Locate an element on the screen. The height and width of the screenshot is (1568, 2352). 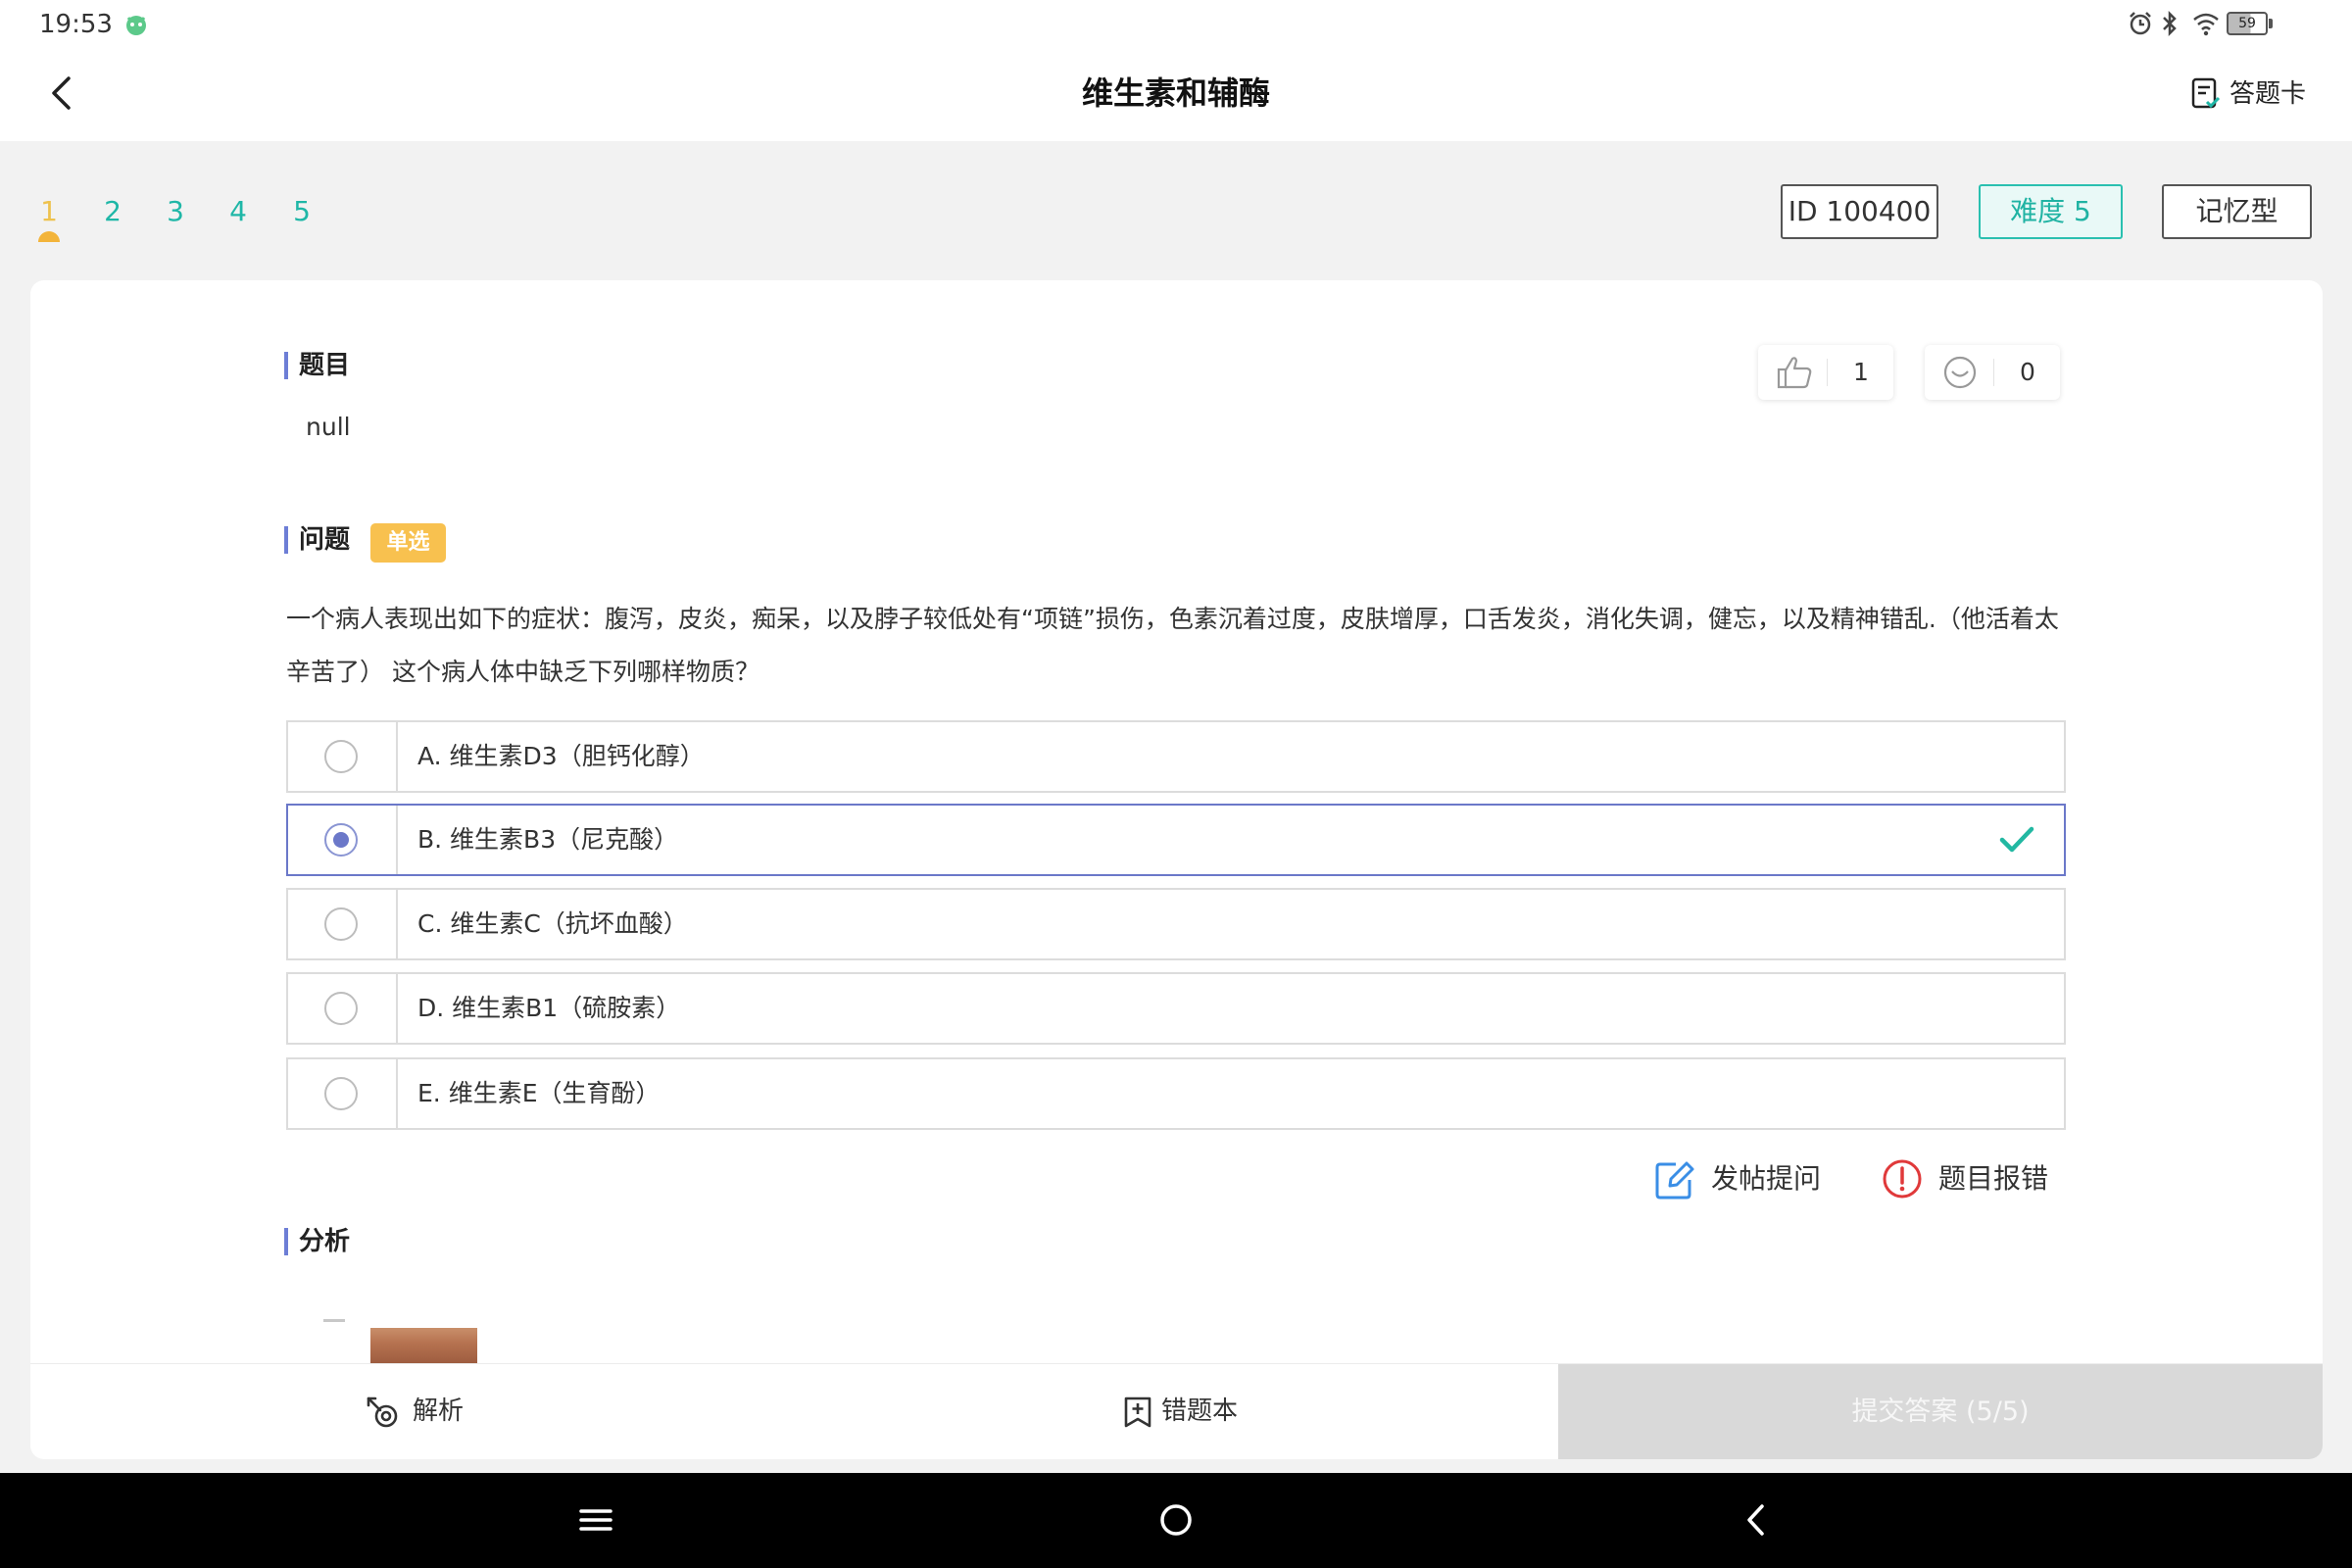
stem-text: null is located at coordinates (328, 427).